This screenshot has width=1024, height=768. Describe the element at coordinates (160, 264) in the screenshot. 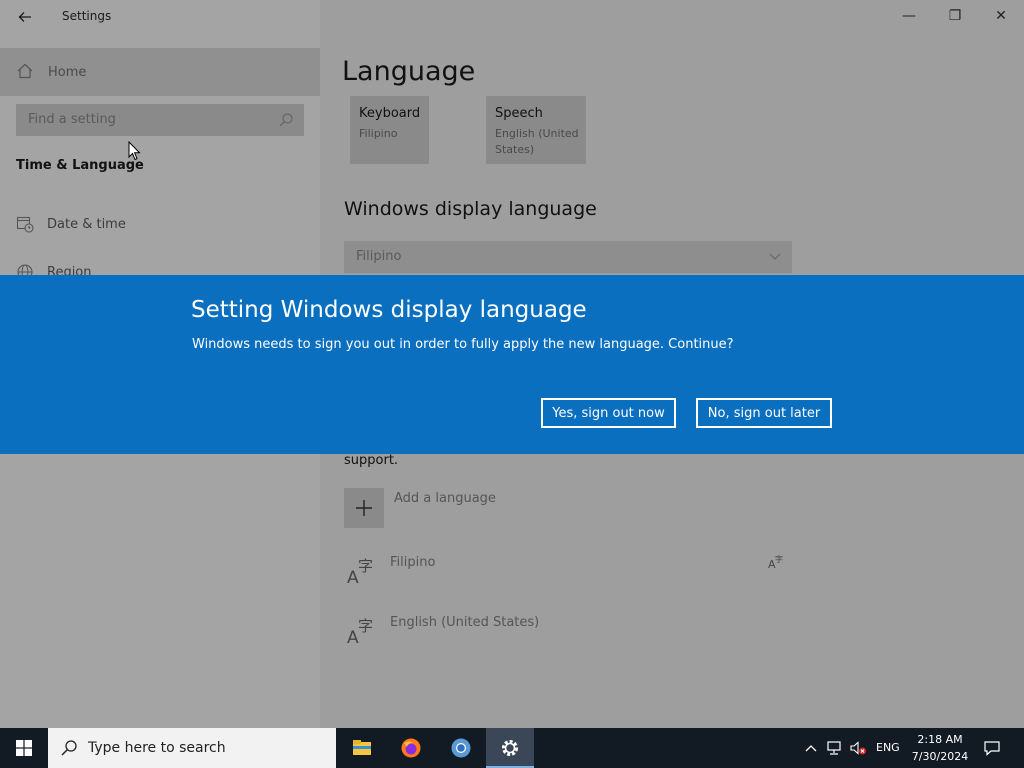

I see `sidebar-item-region: Region` at that location.